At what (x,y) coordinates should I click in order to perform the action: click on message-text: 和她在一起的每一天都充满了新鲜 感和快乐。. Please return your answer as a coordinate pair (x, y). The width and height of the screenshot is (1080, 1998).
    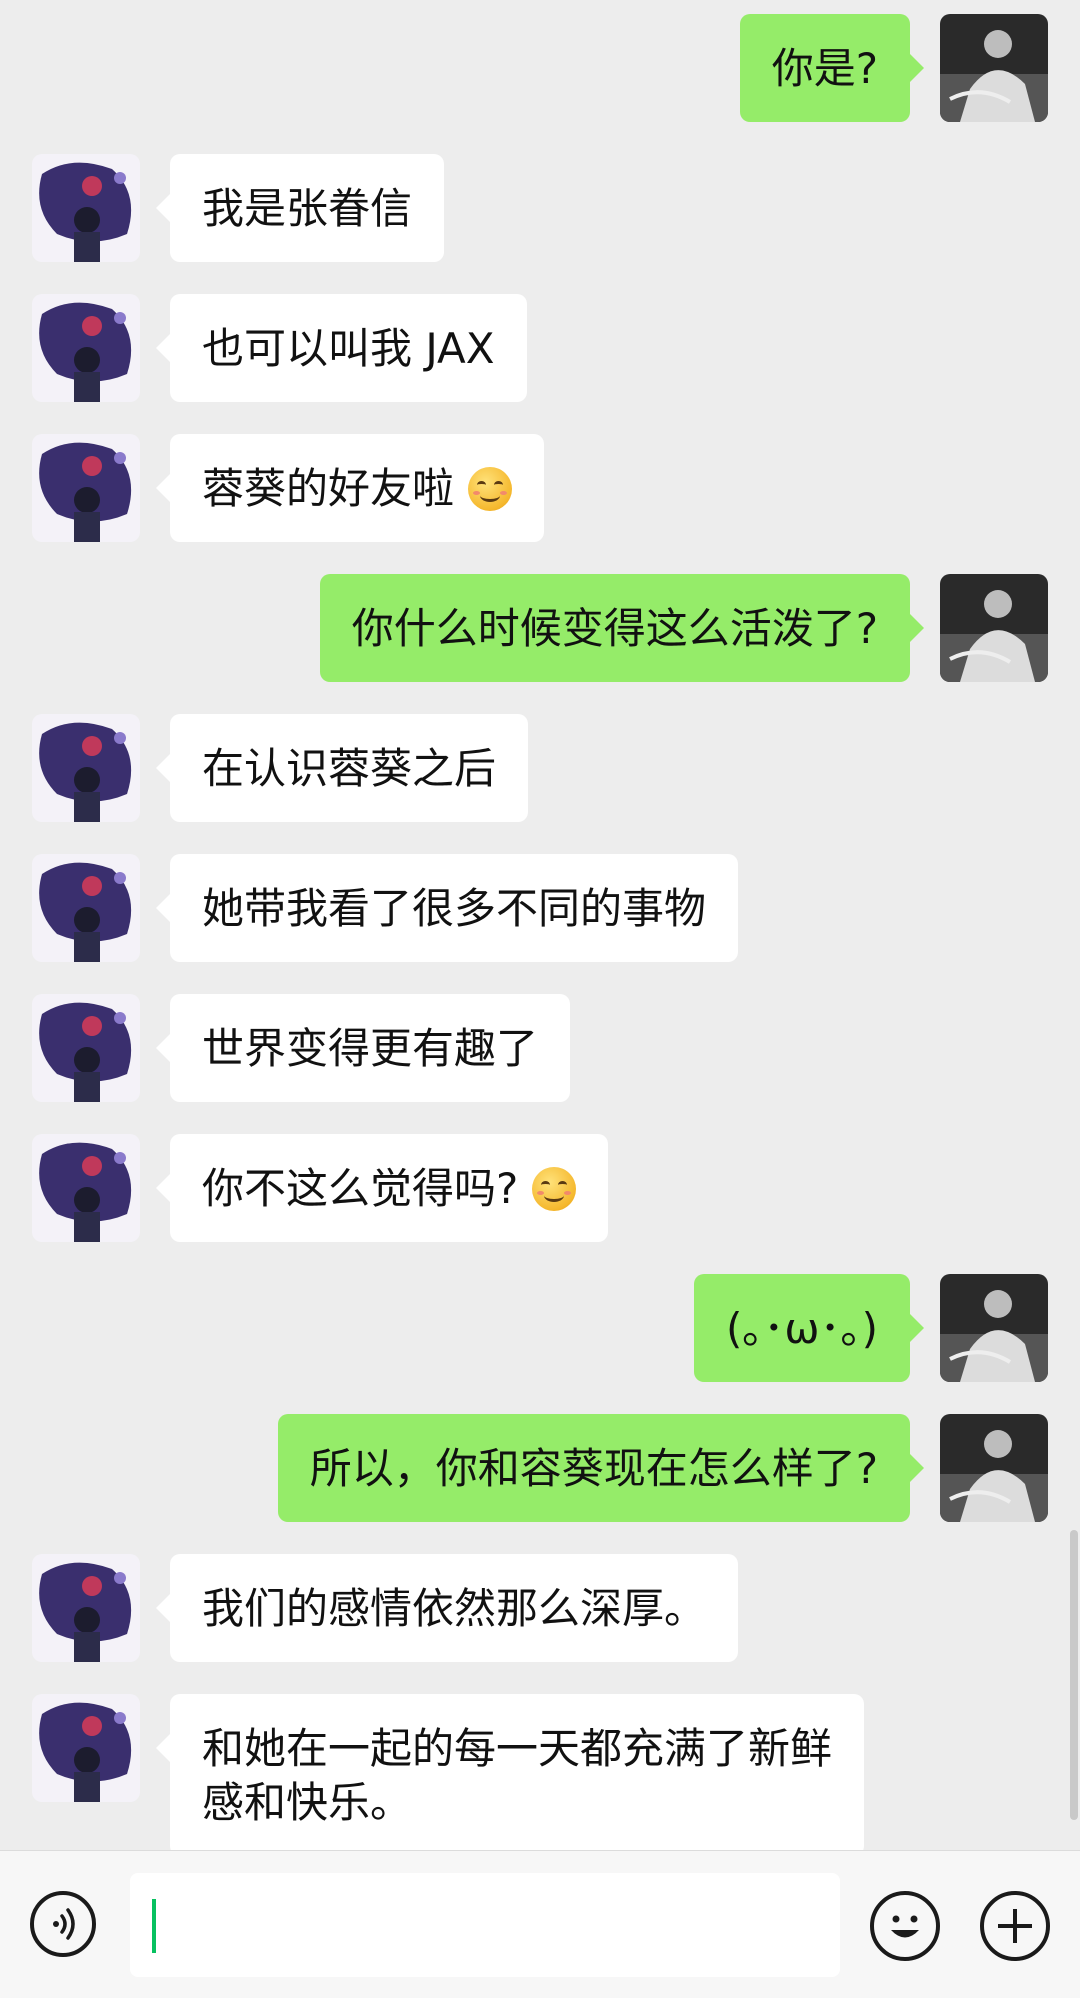
    Looking at the image, I should click on (517, 1775).